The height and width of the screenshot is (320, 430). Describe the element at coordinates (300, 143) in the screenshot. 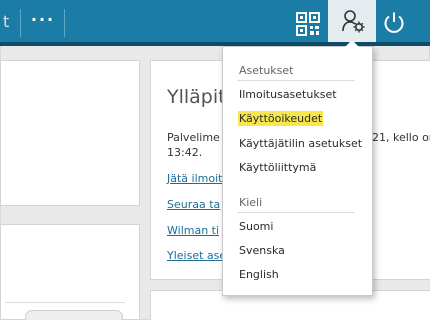

I see `menu-item-account-settings: Käyttäjätilin asetukset` at that location.